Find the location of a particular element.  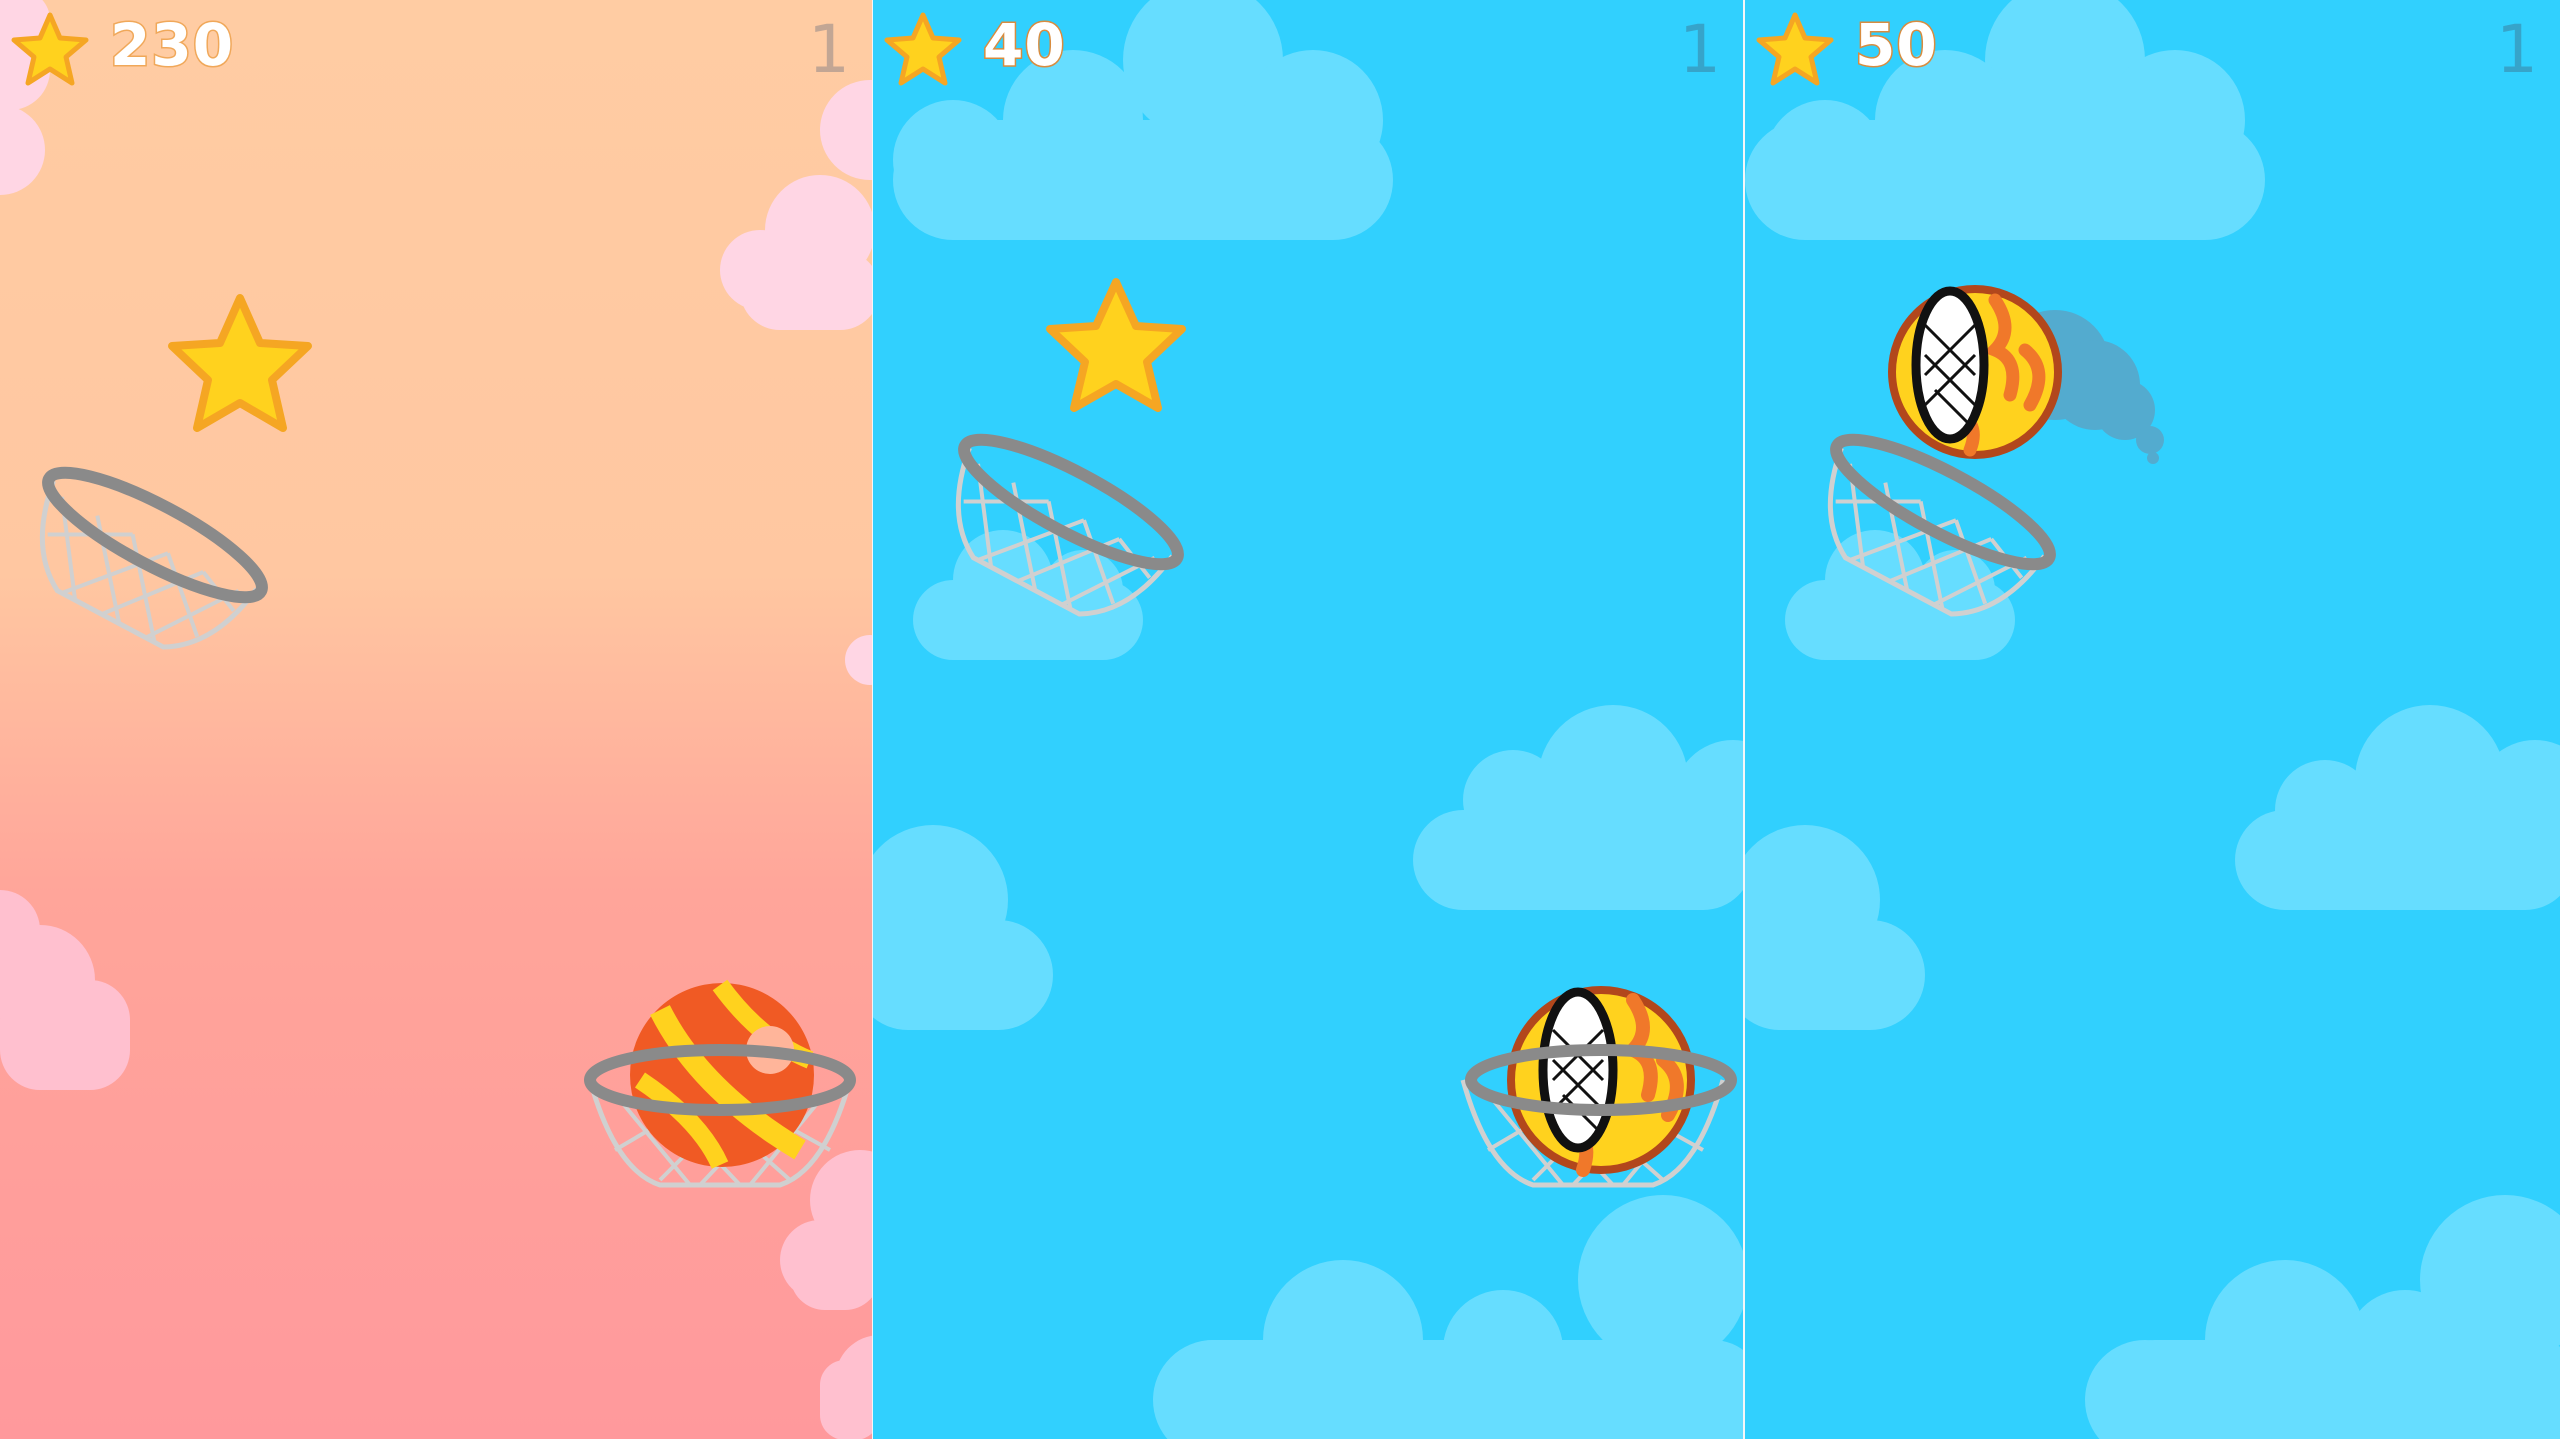

beach-ball is located at coordinates (722, 1074).